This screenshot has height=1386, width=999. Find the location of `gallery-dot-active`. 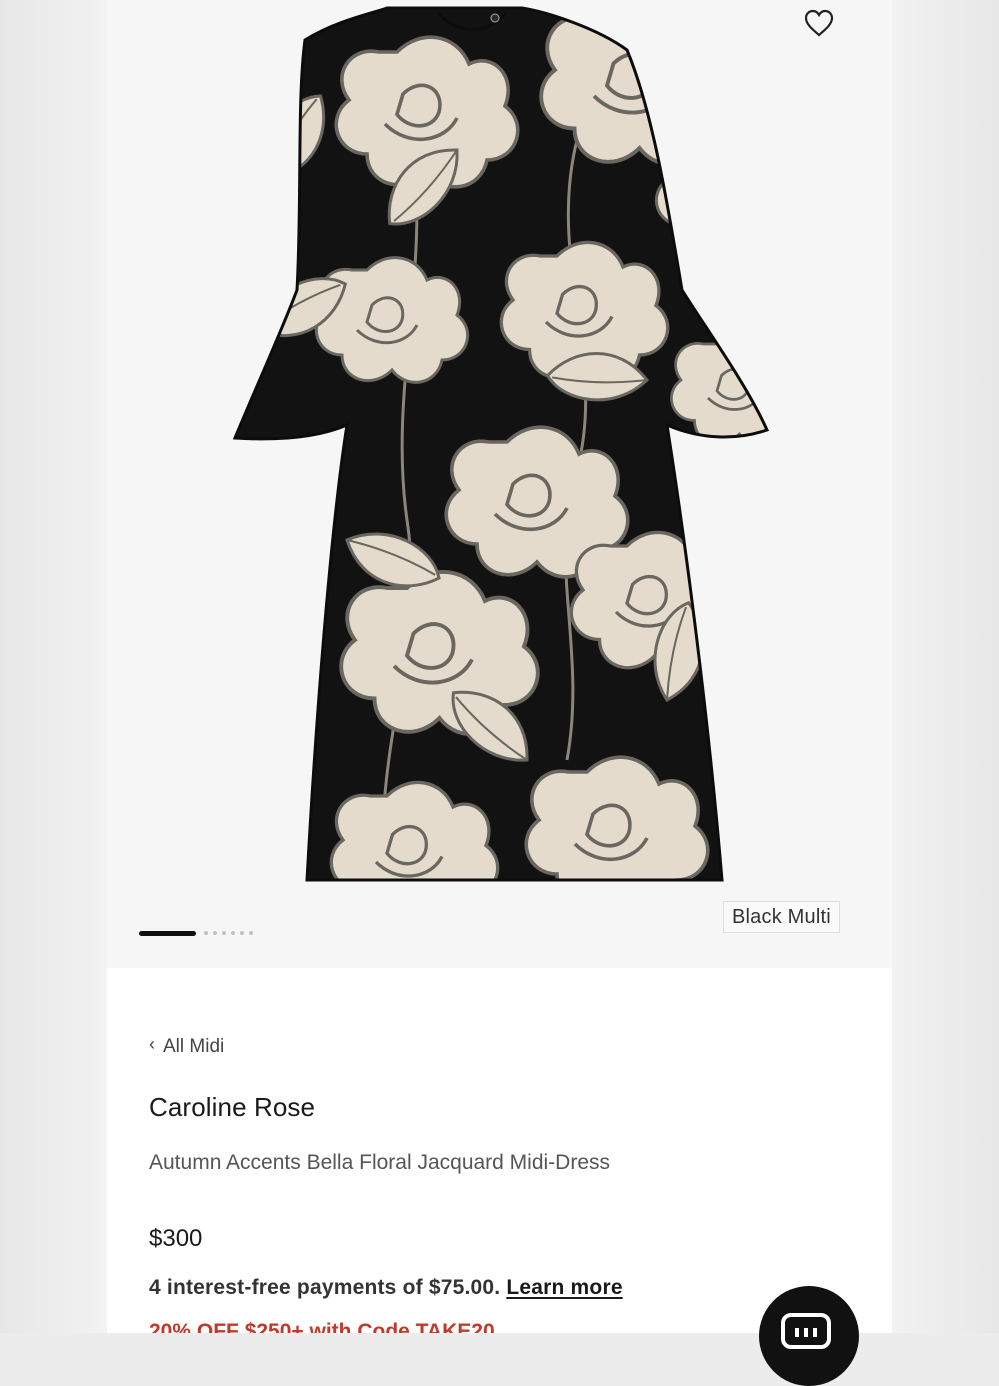

gallery-dot-active is located at coordinates (167, 933).